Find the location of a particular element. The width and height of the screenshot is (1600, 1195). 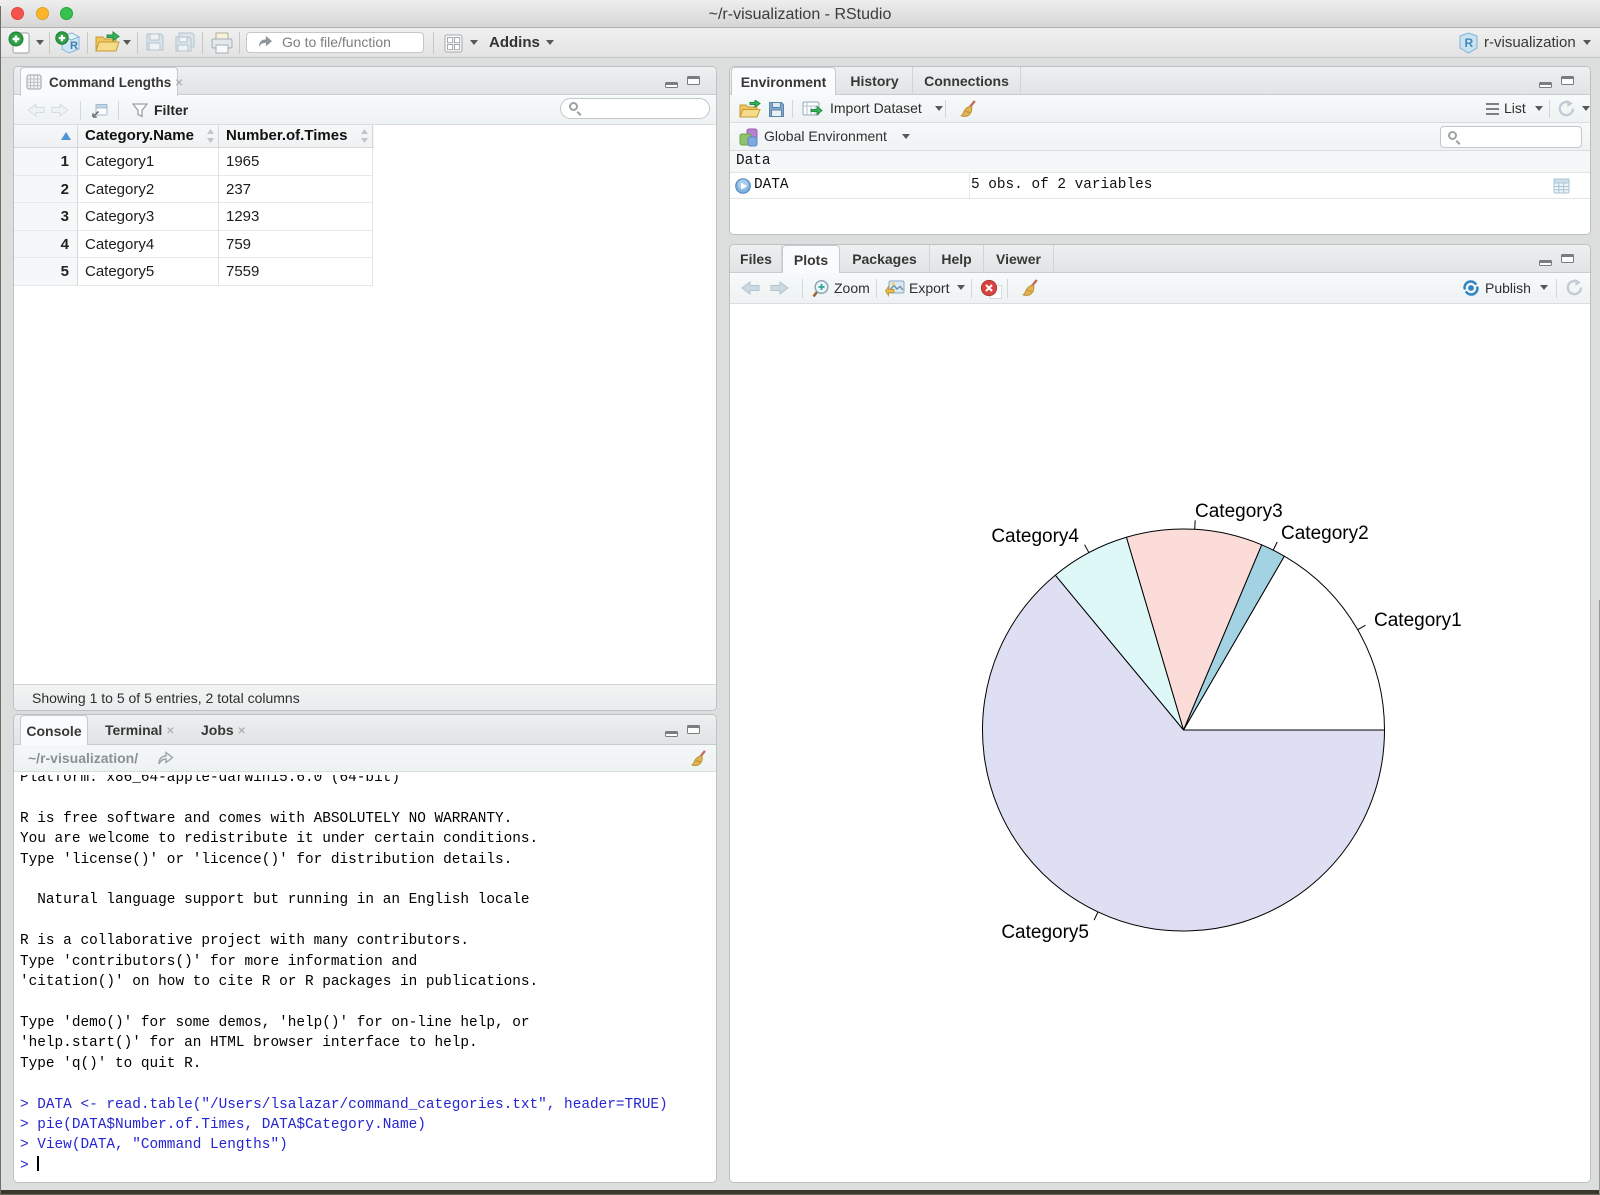

svg-text: Category3 is located at coordinates (1239, 511).